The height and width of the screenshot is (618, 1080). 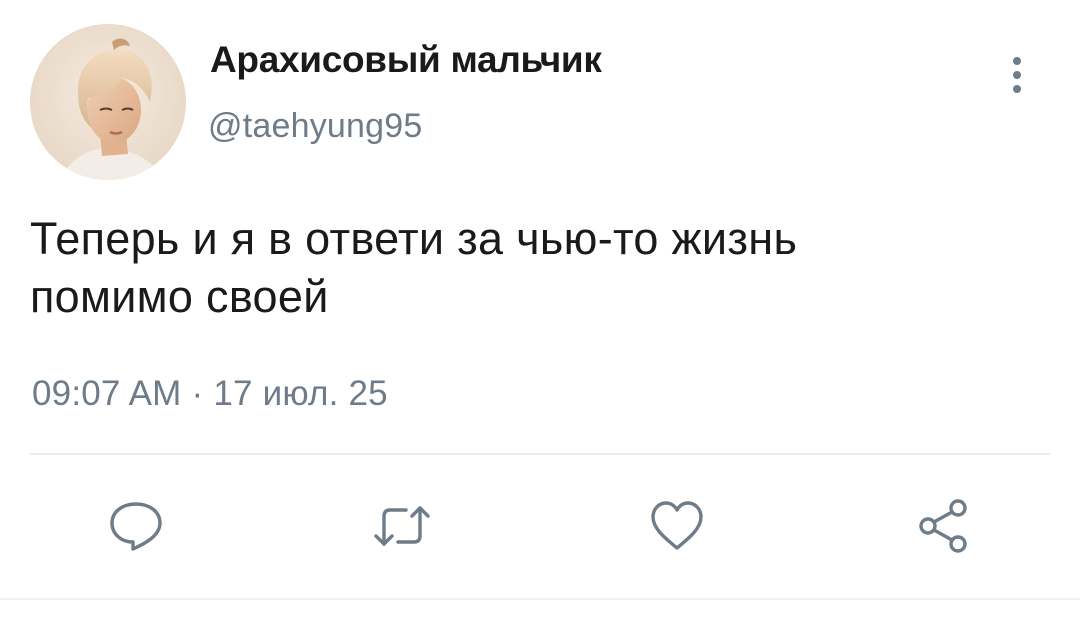 I want to click on share-button, so click(x=944, y=526).